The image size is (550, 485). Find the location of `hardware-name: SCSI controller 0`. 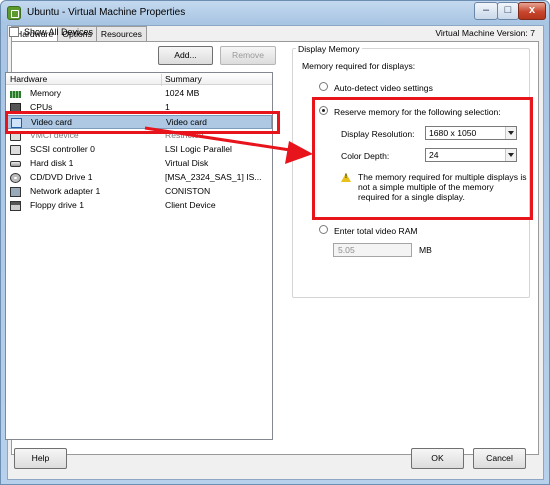

hardware-name: SCSI controller 0 is located at coordinates (62, 149).